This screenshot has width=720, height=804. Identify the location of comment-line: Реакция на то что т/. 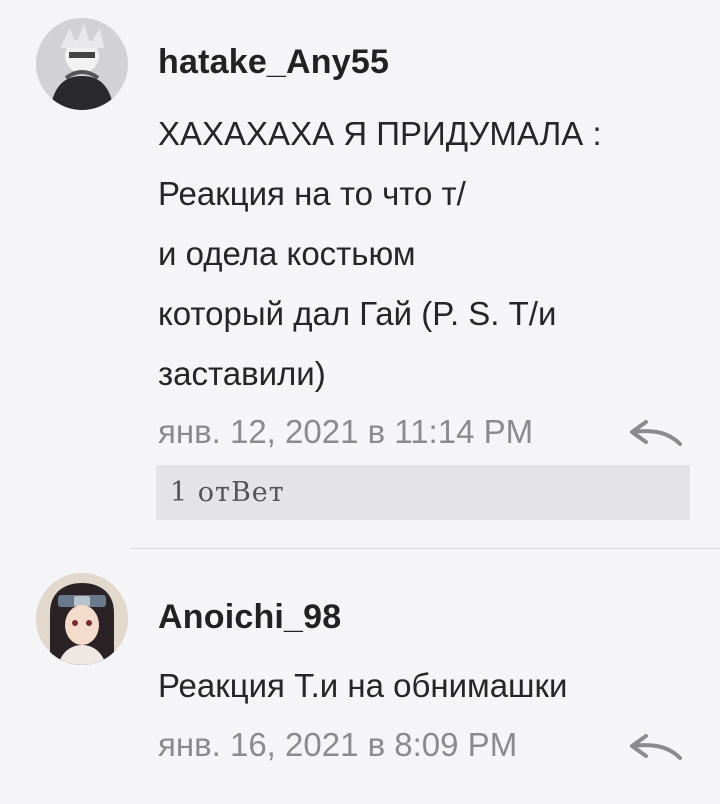
(312, 193).